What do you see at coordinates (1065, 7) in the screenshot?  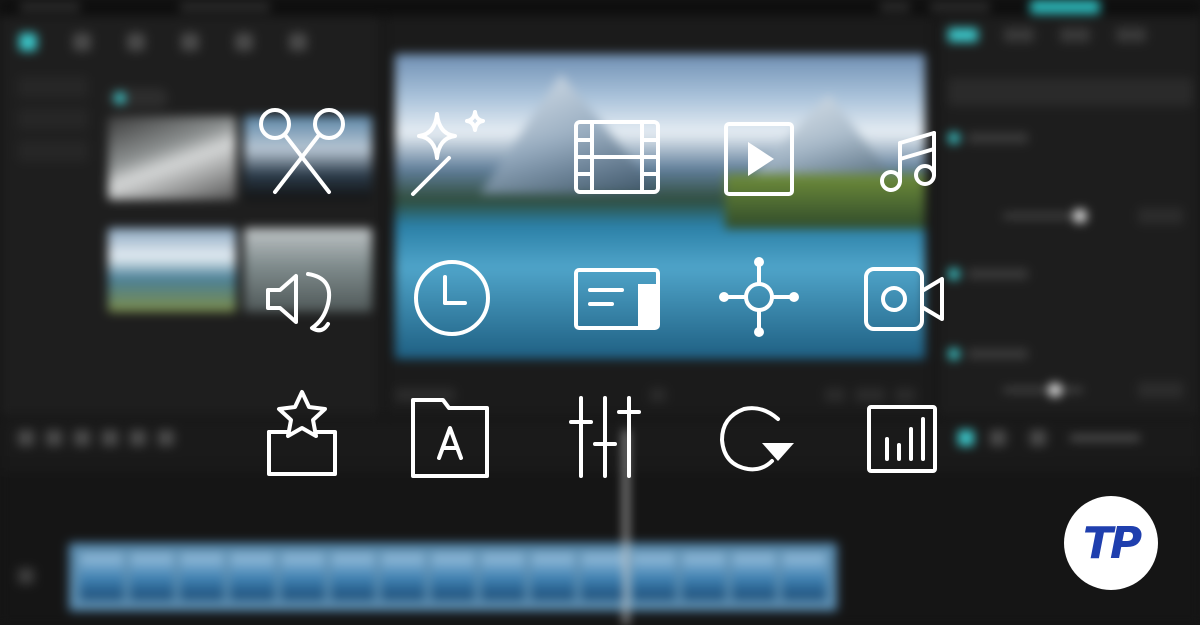 I see `export-button` at bounding box center [1065, 7].